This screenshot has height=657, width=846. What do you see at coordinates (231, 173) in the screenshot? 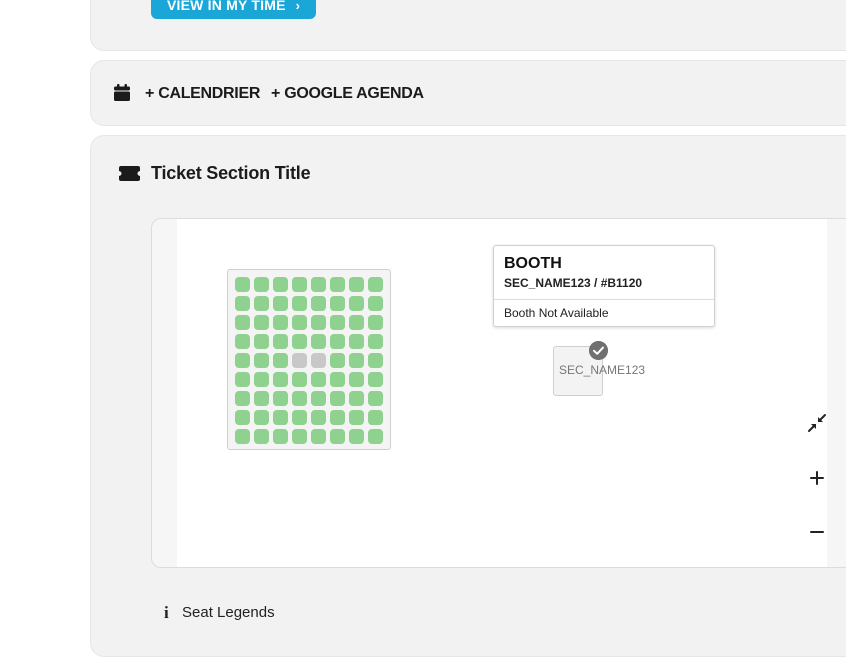
I see `ticket-section-title: Ticket Section Title` at bounding box center [231, 173].